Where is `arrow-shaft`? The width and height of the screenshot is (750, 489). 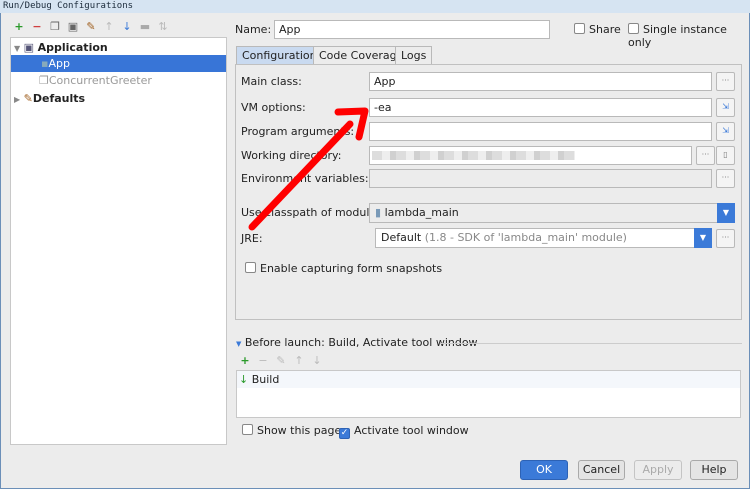
arrow-shaft is located at coordinates (301, 175).